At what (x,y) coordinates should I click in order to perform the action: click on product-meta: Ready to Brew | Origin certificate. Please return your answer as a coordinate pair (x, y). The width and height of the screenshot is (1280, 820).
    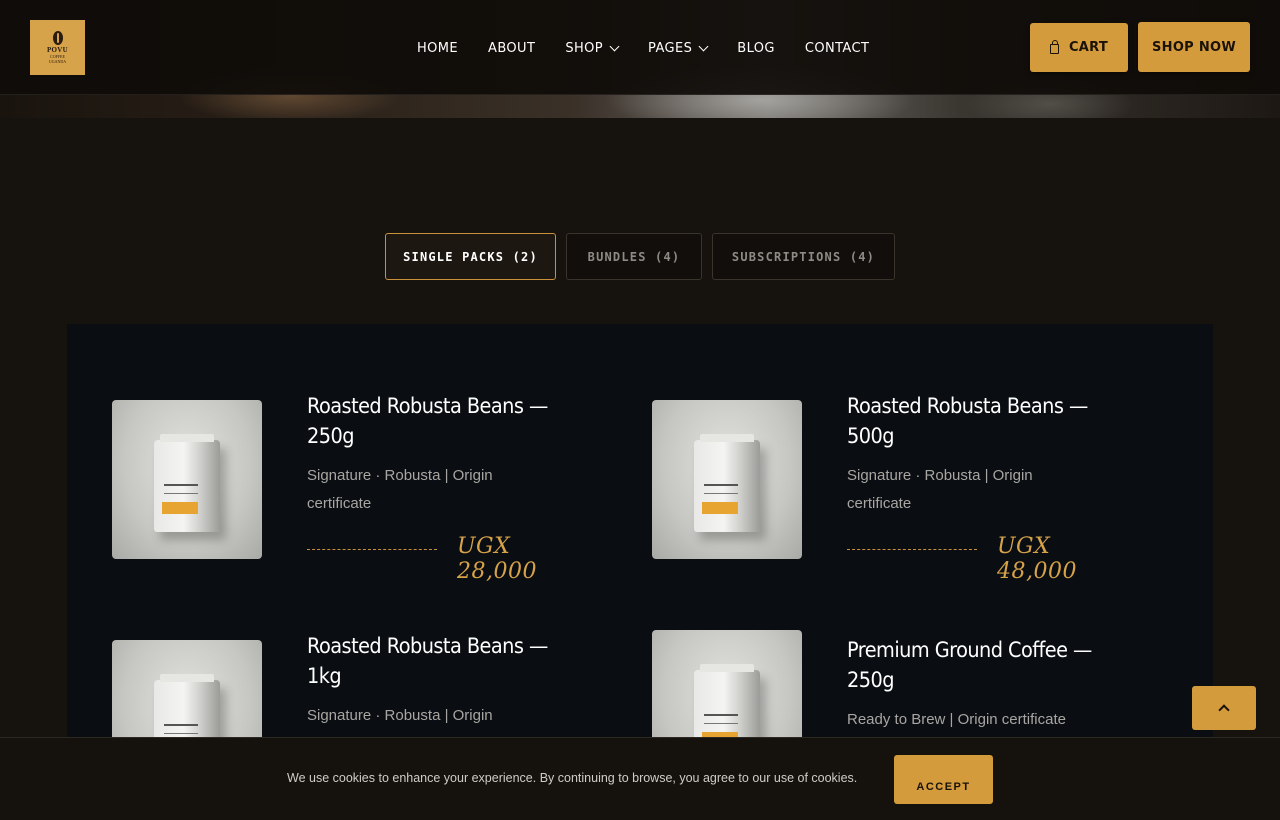
    Looking at the image, I should click on (956, 719).